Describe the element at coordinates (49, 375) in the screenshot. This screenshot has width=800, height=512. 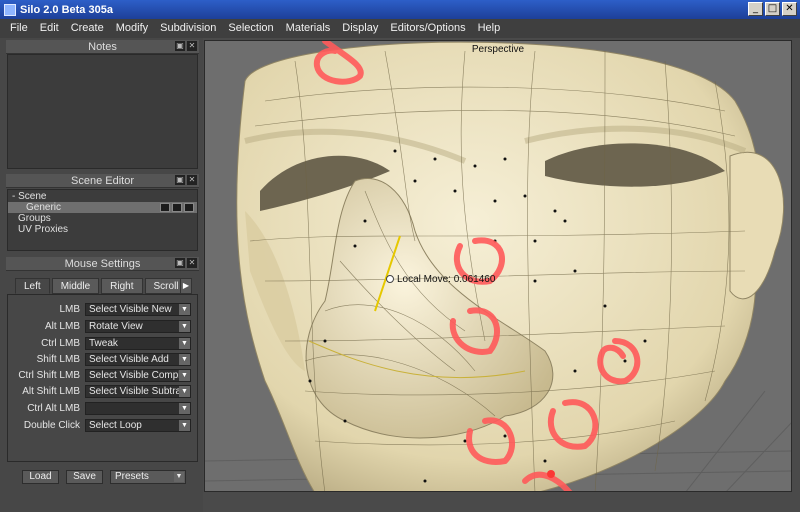
I see `setting-label: Ctrl Shift LMB` at that location.